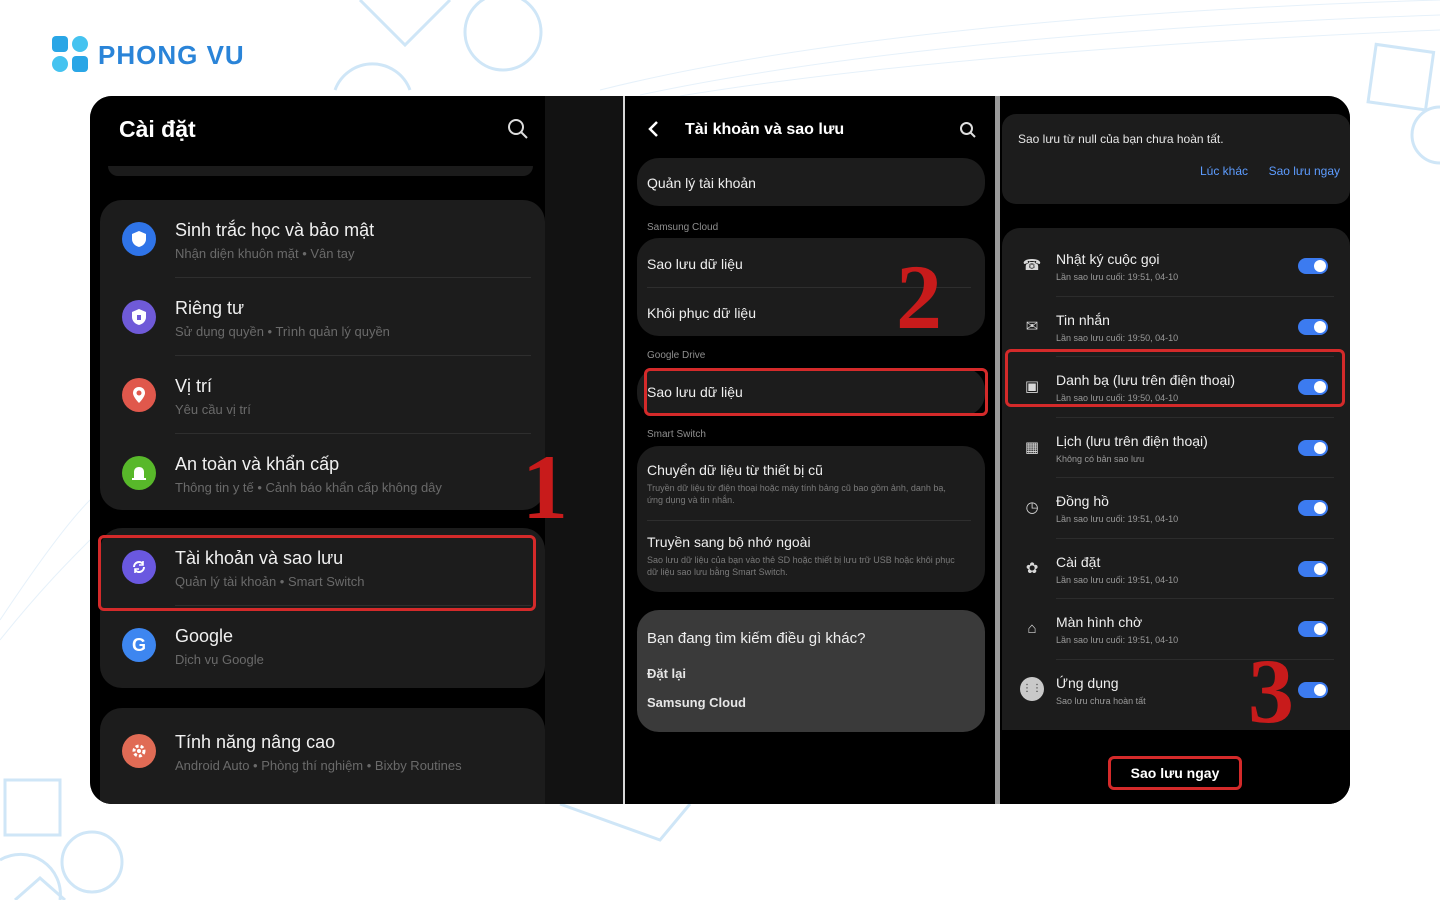  What do you see at coordinates (676, 355) in the screenshot?
I see `section-google-drive: Google Drive` at bounding box center [676, 355].